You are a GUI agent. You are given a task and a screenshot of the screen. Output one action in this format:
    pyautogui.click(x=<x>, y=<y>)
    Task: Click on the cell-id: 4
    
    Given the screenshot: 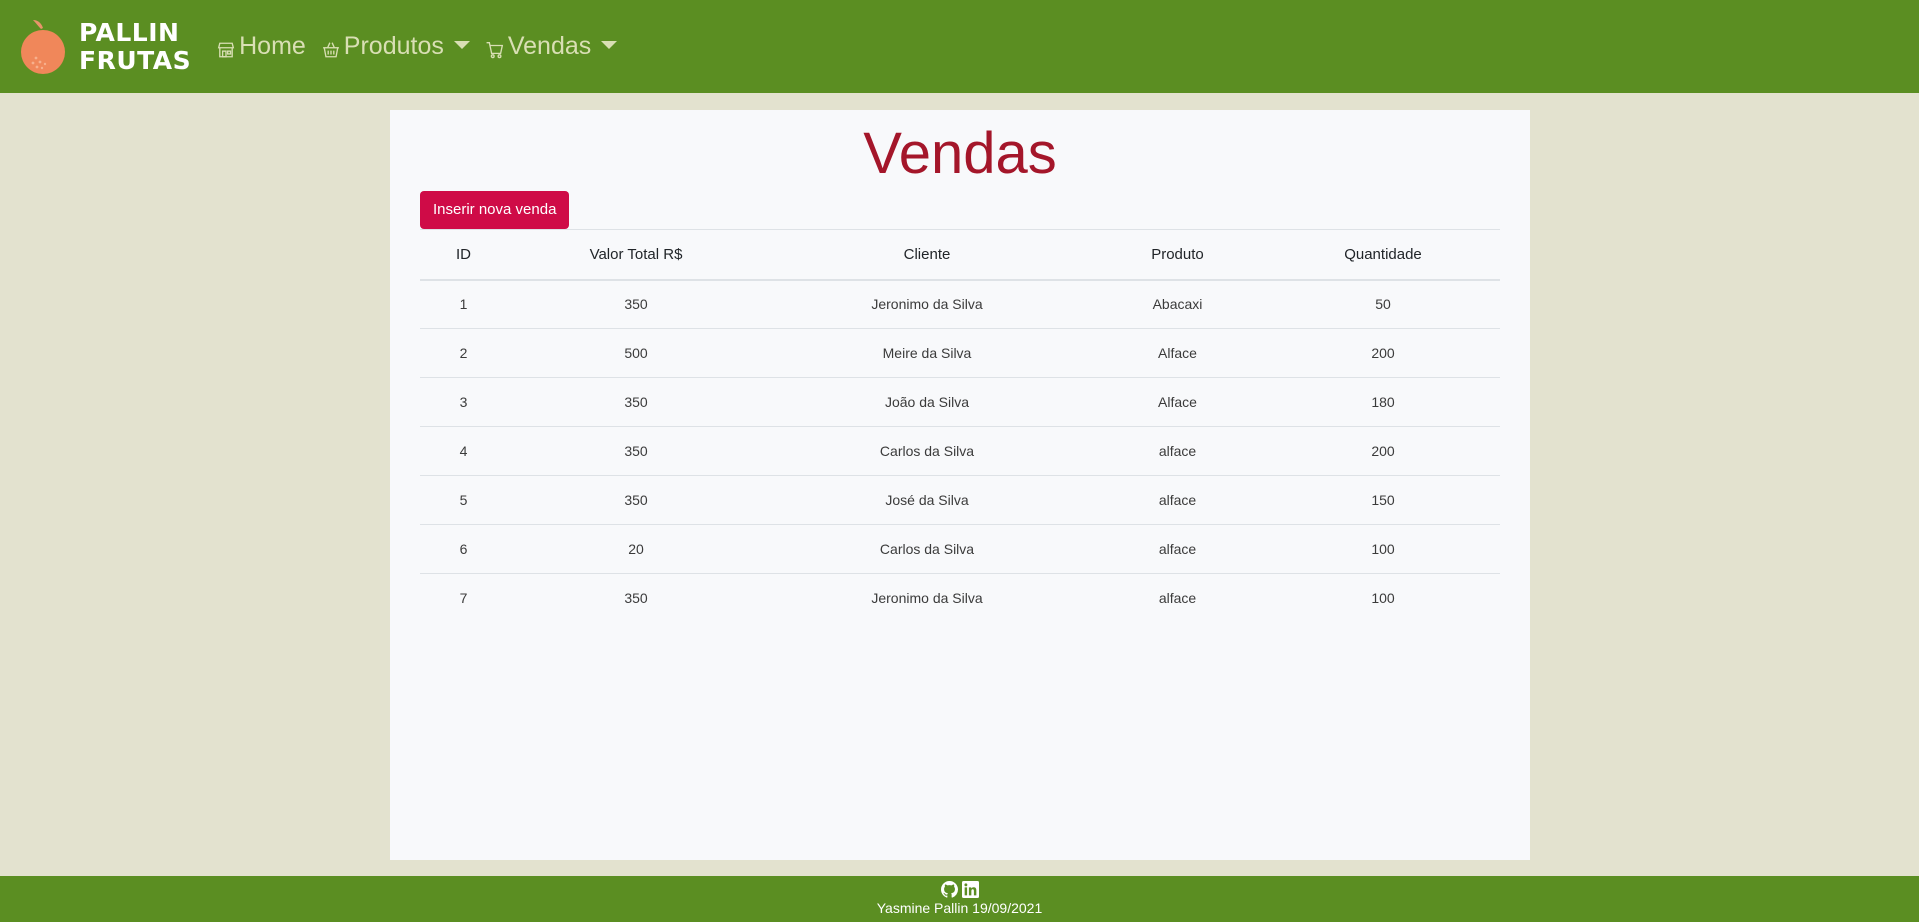 What is the action you would take?
    pyautogui.click(x=463, y=451)
    